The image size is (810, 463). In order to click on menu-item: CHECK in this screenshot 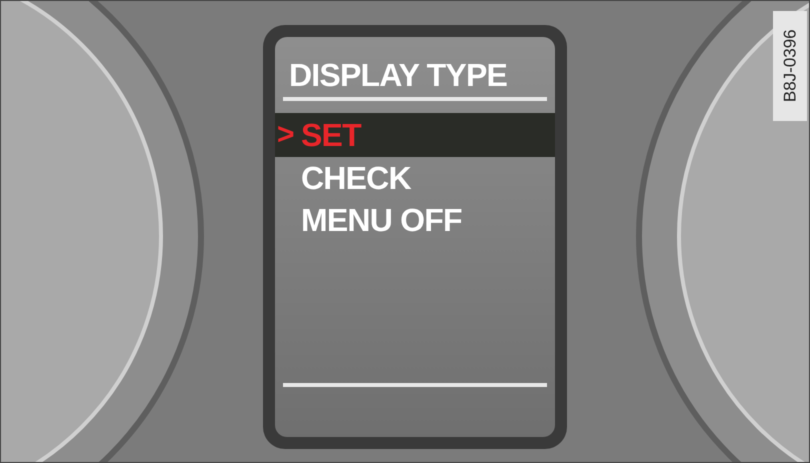, I will do `click(415, 178)`.